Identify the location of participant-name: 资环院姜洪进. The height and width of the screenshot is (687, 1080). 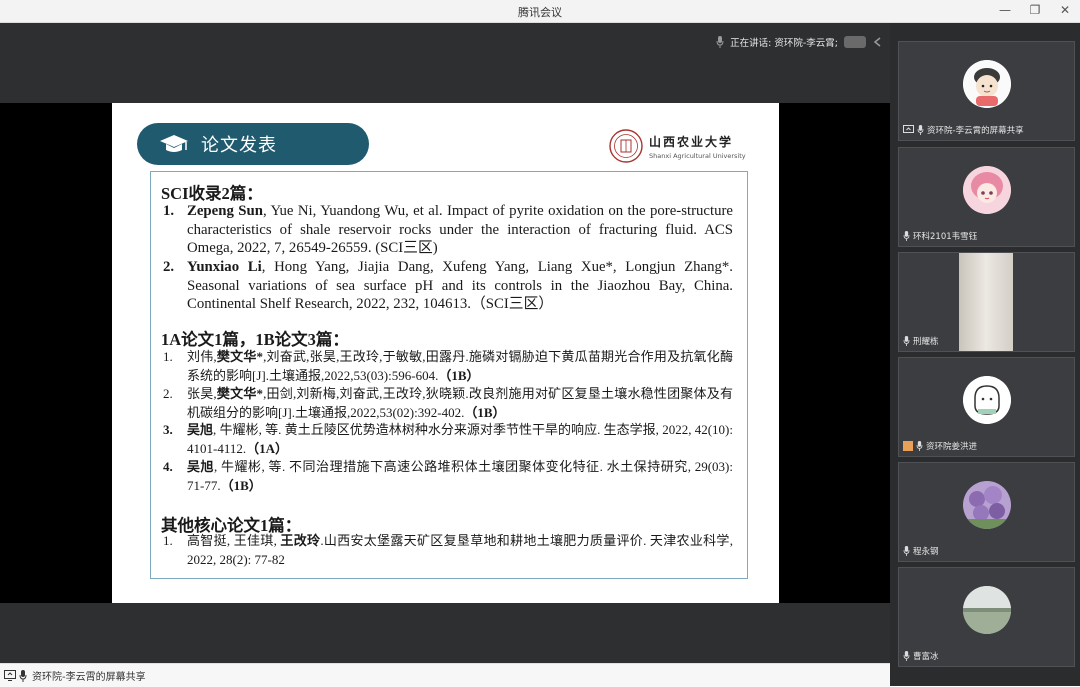
(952, 447).